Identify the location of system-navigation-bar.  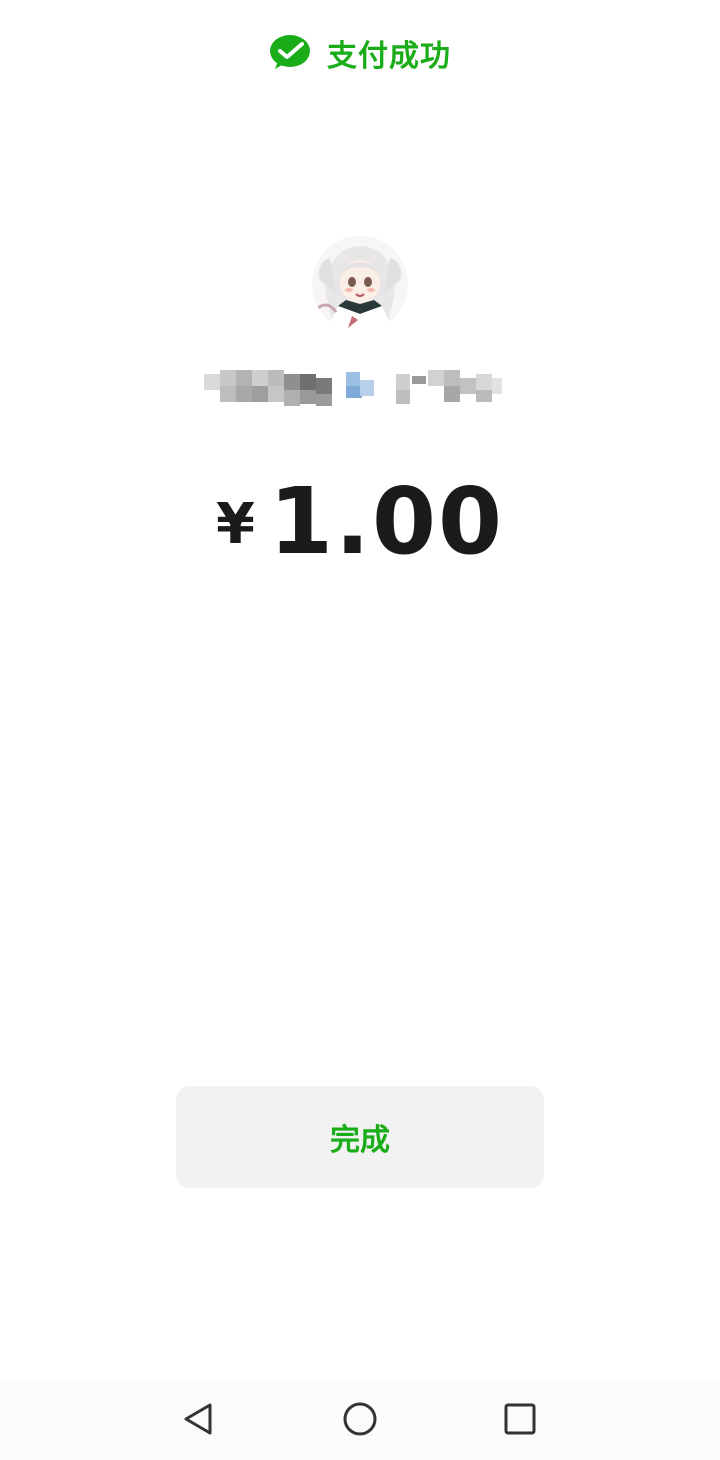
(360, 1420).